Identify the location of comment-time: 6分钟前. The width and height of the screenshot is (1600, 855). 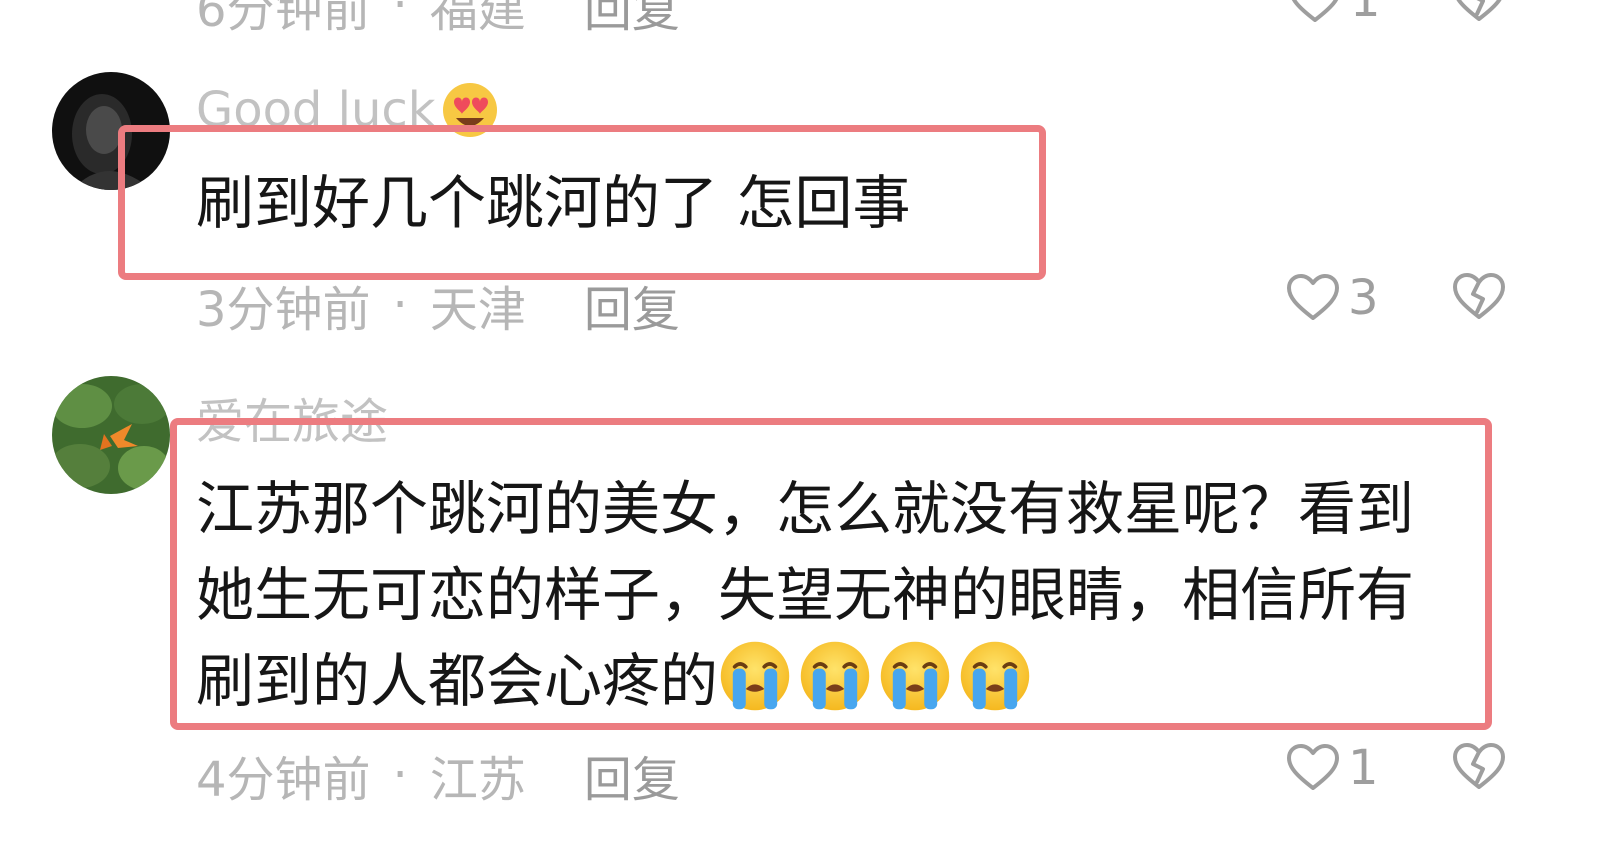
(283, 19).